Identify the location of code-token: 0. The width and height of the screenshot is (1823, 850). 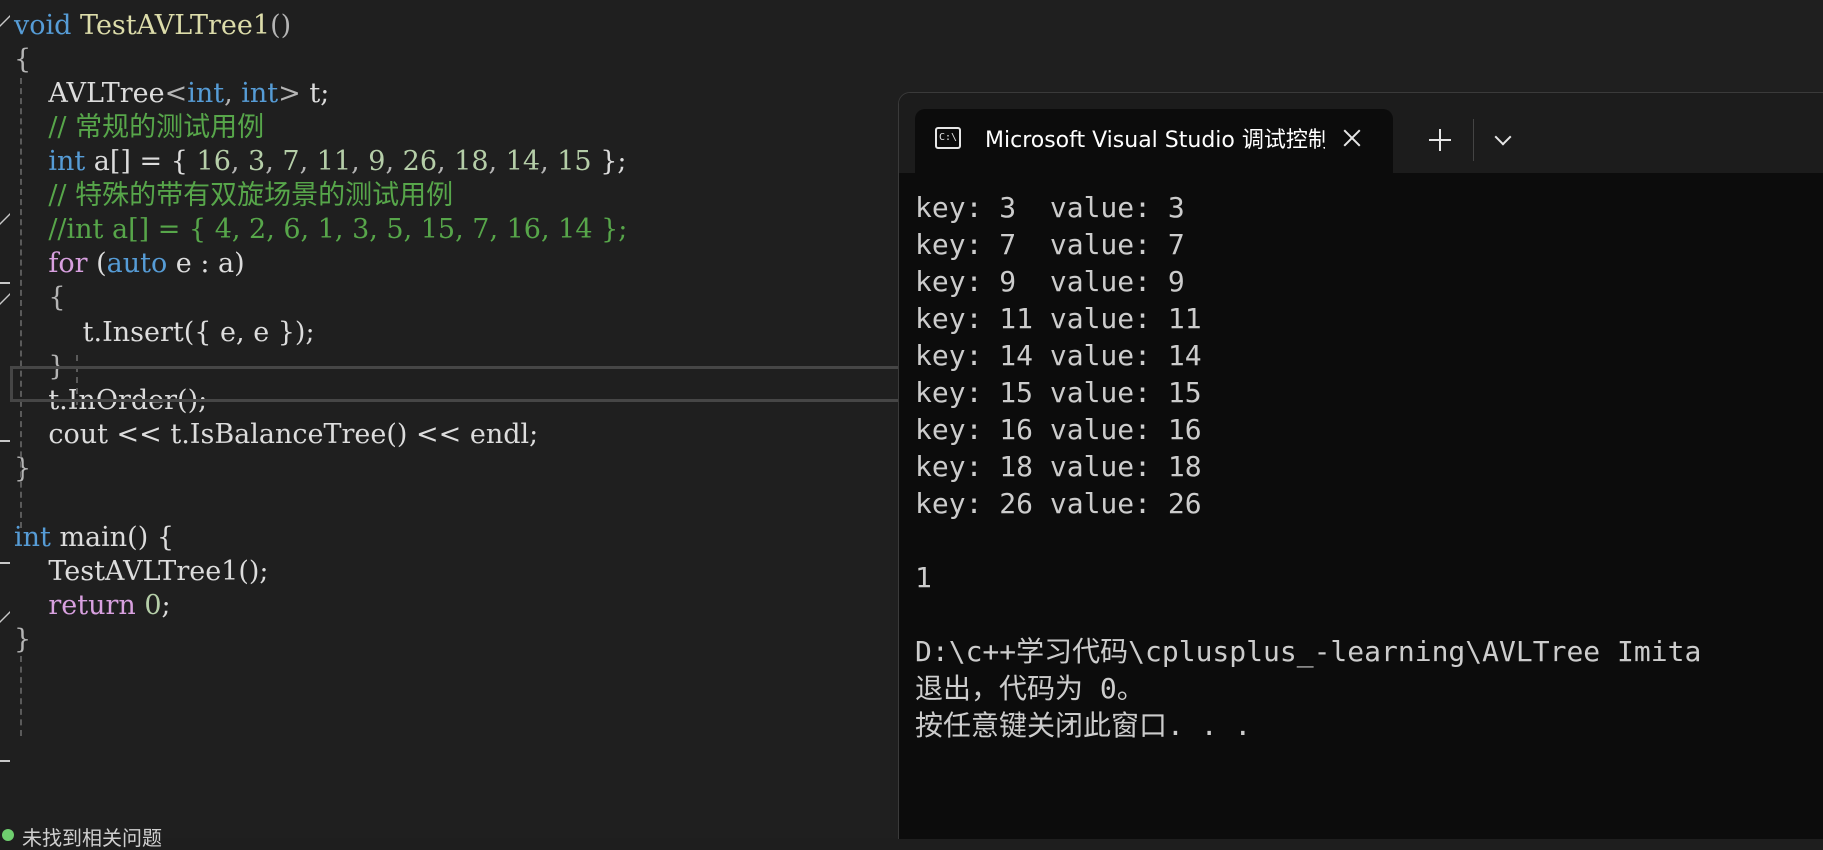
(153, 605).